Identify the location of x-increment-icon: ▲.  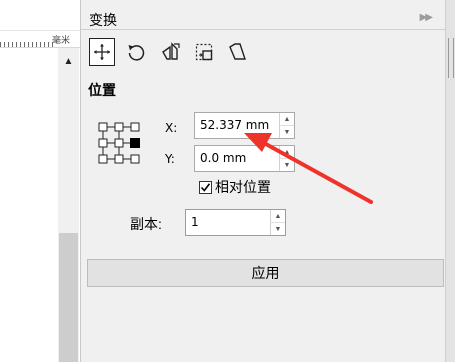
(287, 119).